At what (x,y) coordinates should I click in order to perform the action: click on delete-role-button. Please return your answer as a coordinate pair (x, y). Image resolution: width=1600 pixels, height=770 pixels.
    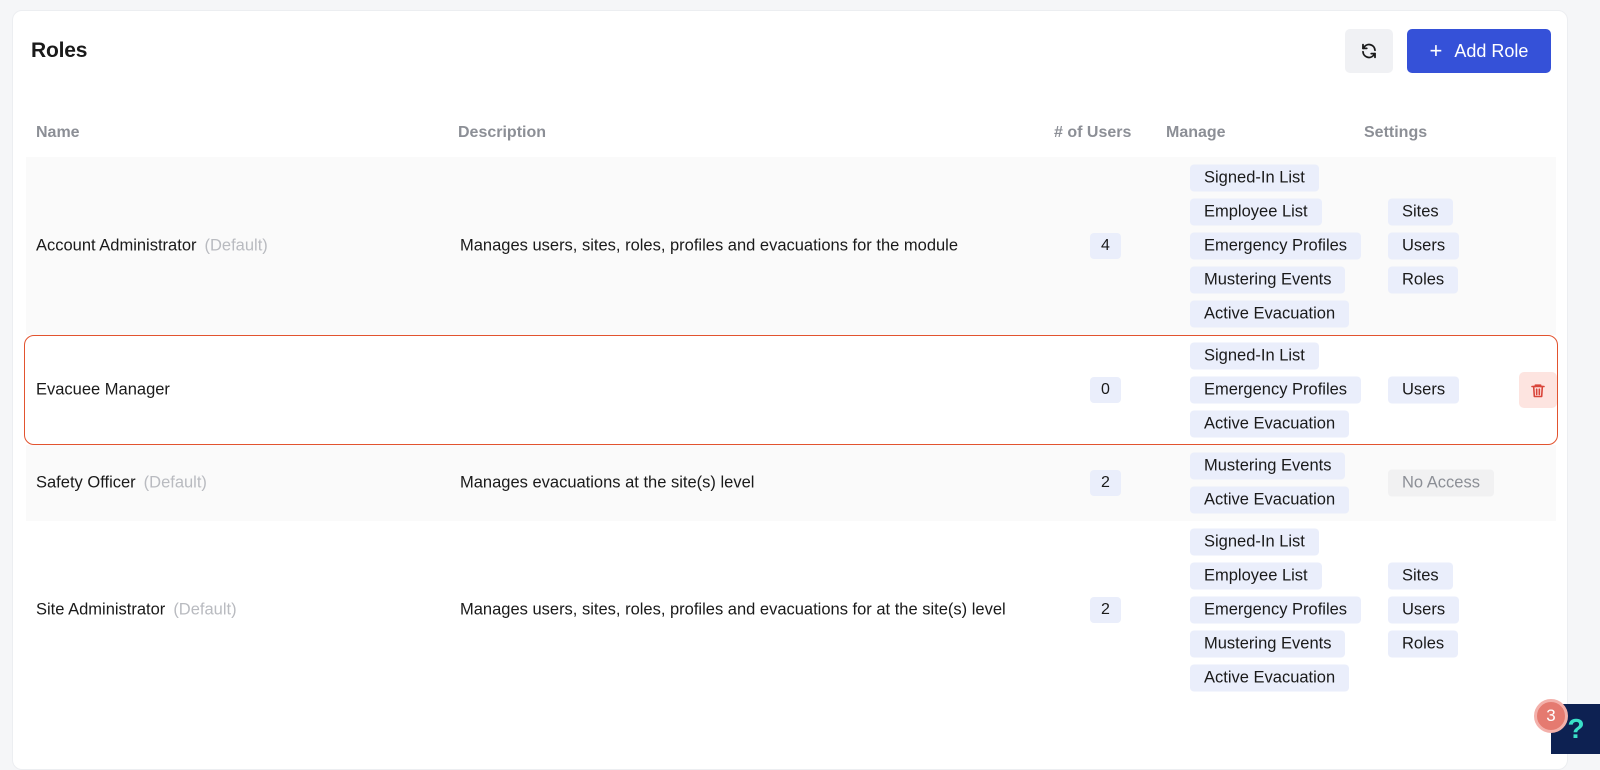
    Looking at the image, I should click on (1538, 390).